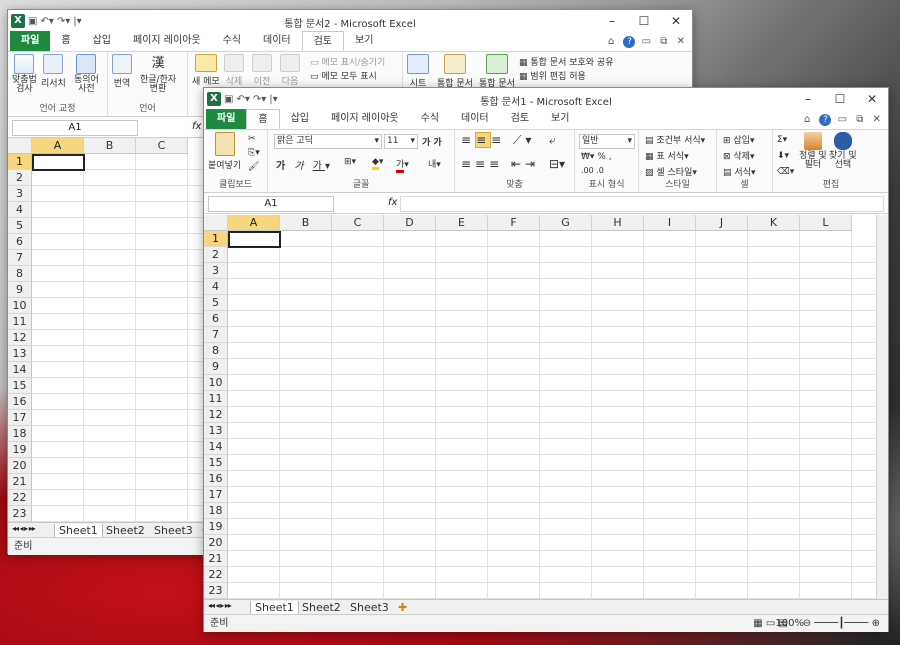 The height and width of the screenshot is (645, 900). What do you see at coordinates (254, 167) in the screenshot?
I see `format-painter-icon: 🖌` at bounding box center [254, 167].